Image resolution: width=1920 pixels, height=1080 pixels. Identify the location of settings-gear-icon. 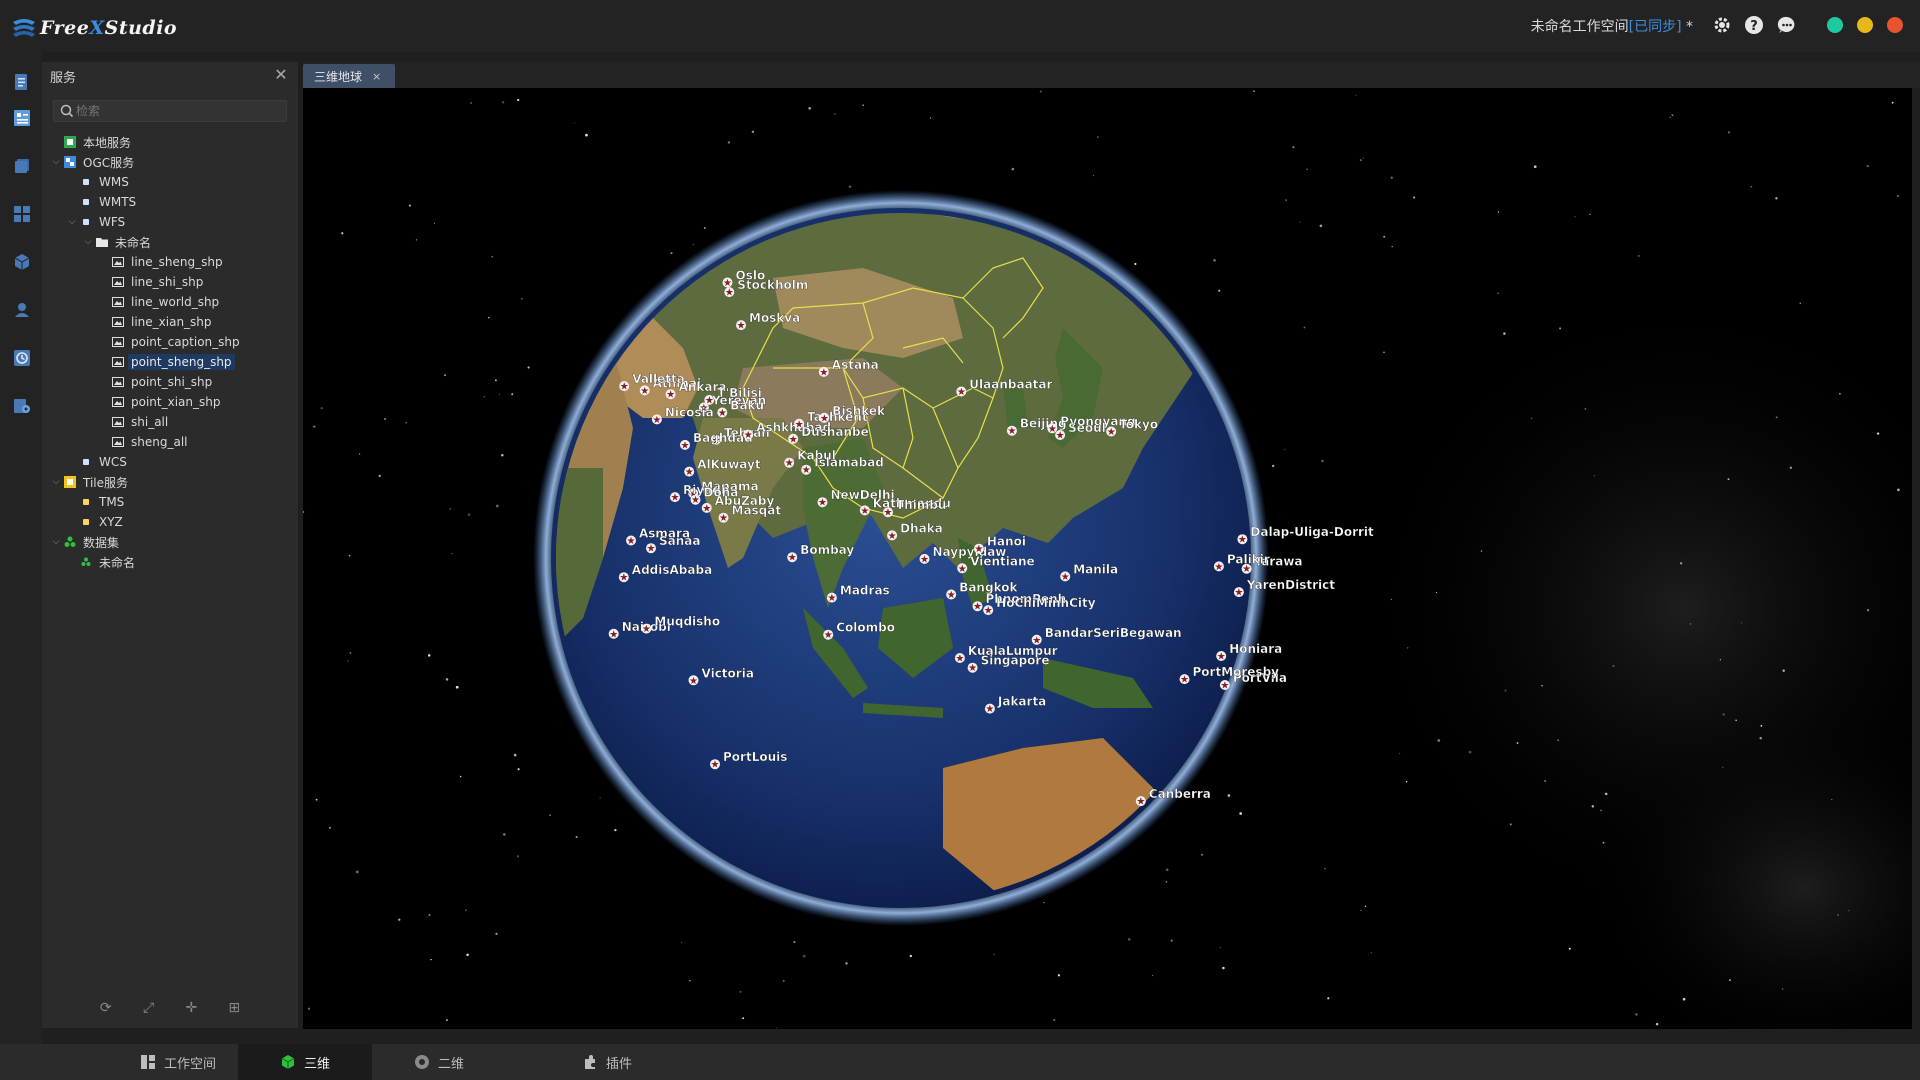
(1722, 25).